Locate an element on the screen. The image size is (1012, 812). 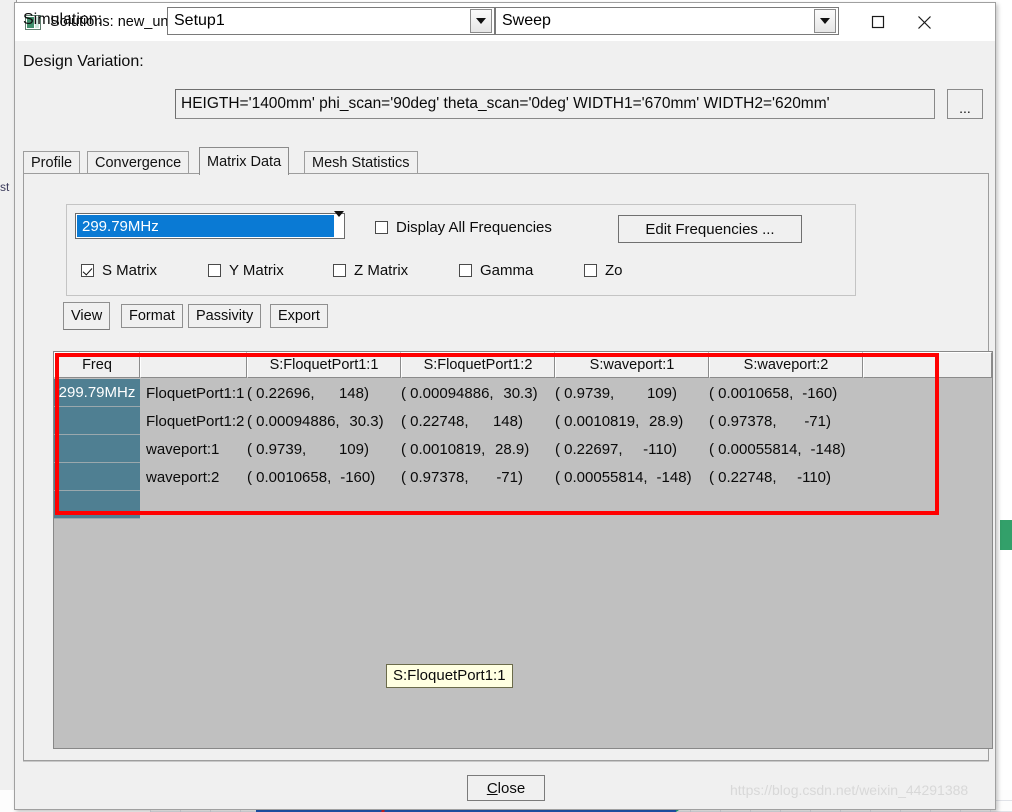
close-icon is located at coordinates (924, 22).